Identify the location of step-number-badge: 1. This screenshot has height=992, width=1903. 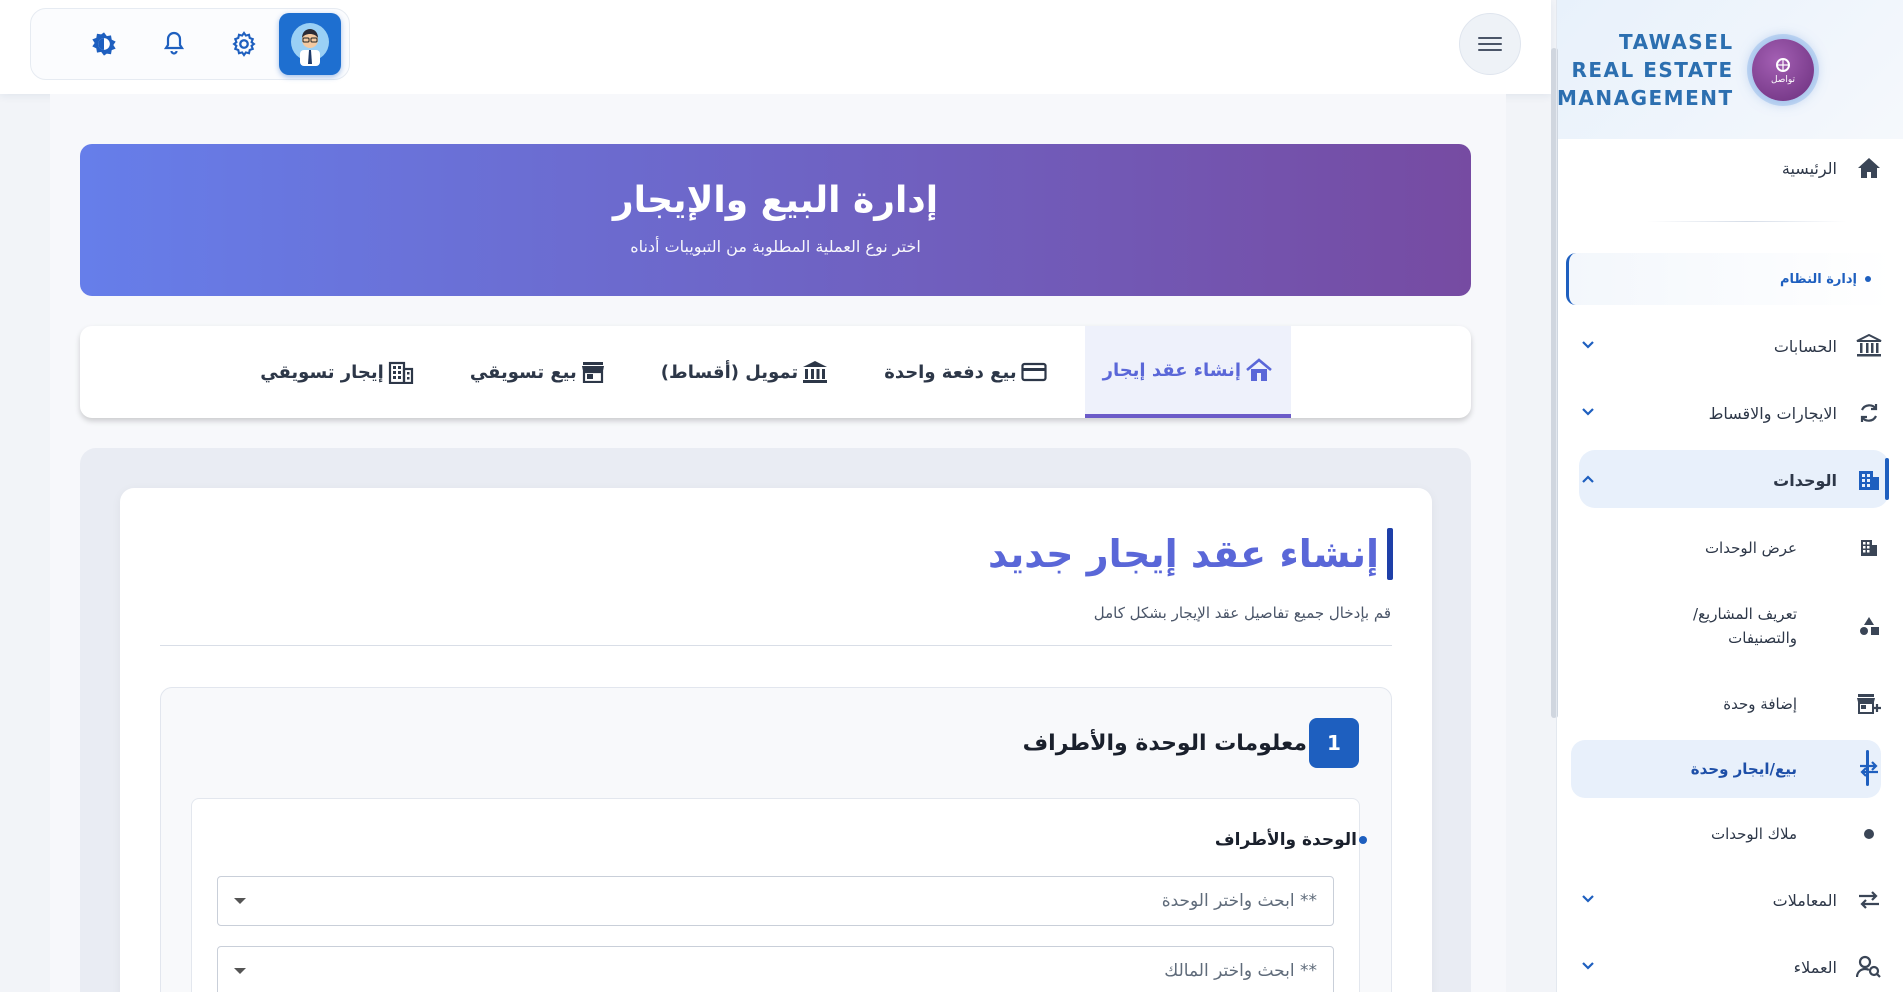
(1334, 743).